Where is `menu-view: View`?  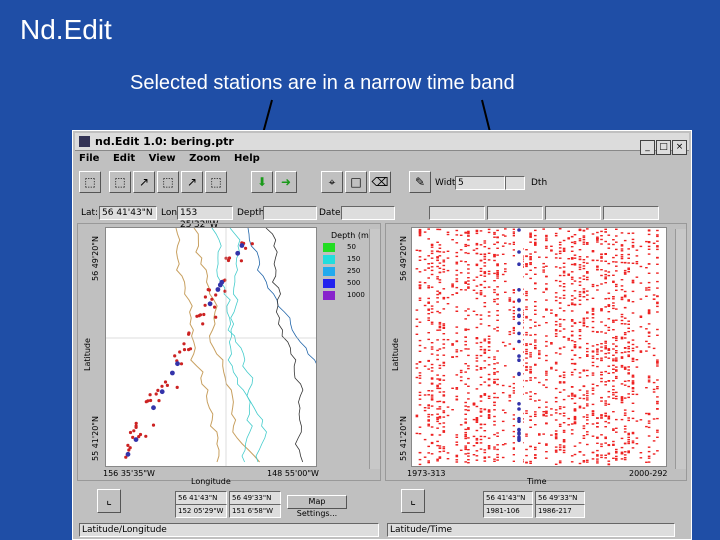
menu-view: View is located at coordinates (162, 158).